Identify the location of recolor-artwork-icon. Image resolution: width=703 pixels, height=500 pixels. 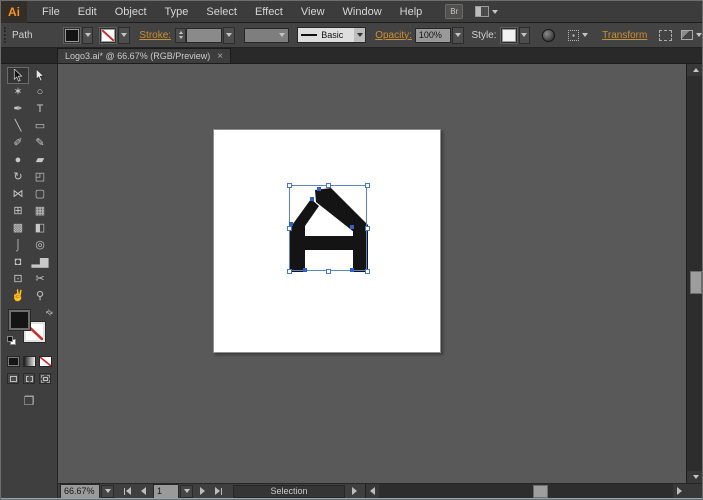
(549, 35).